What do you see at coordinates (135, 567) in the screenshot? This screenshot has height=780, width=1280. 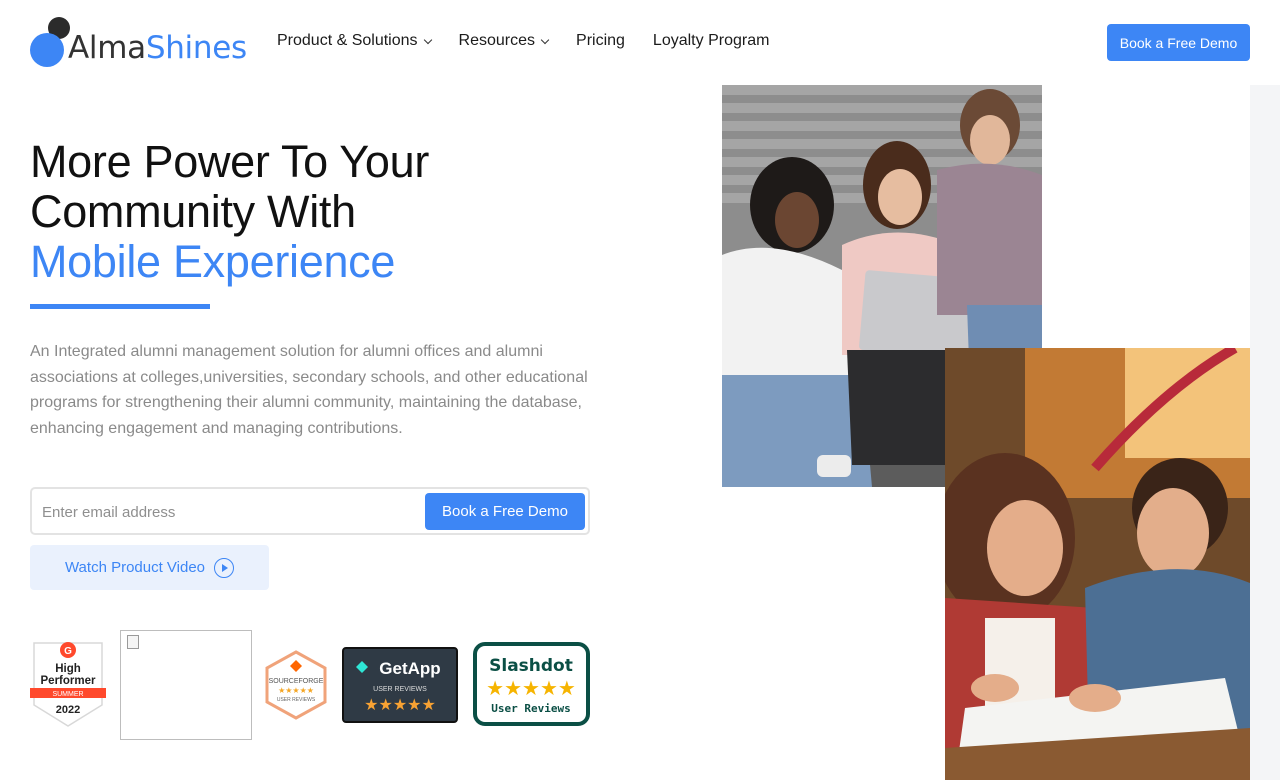 I see `watch-video-label: Watch Product Video` at bounding box center [135, 567].